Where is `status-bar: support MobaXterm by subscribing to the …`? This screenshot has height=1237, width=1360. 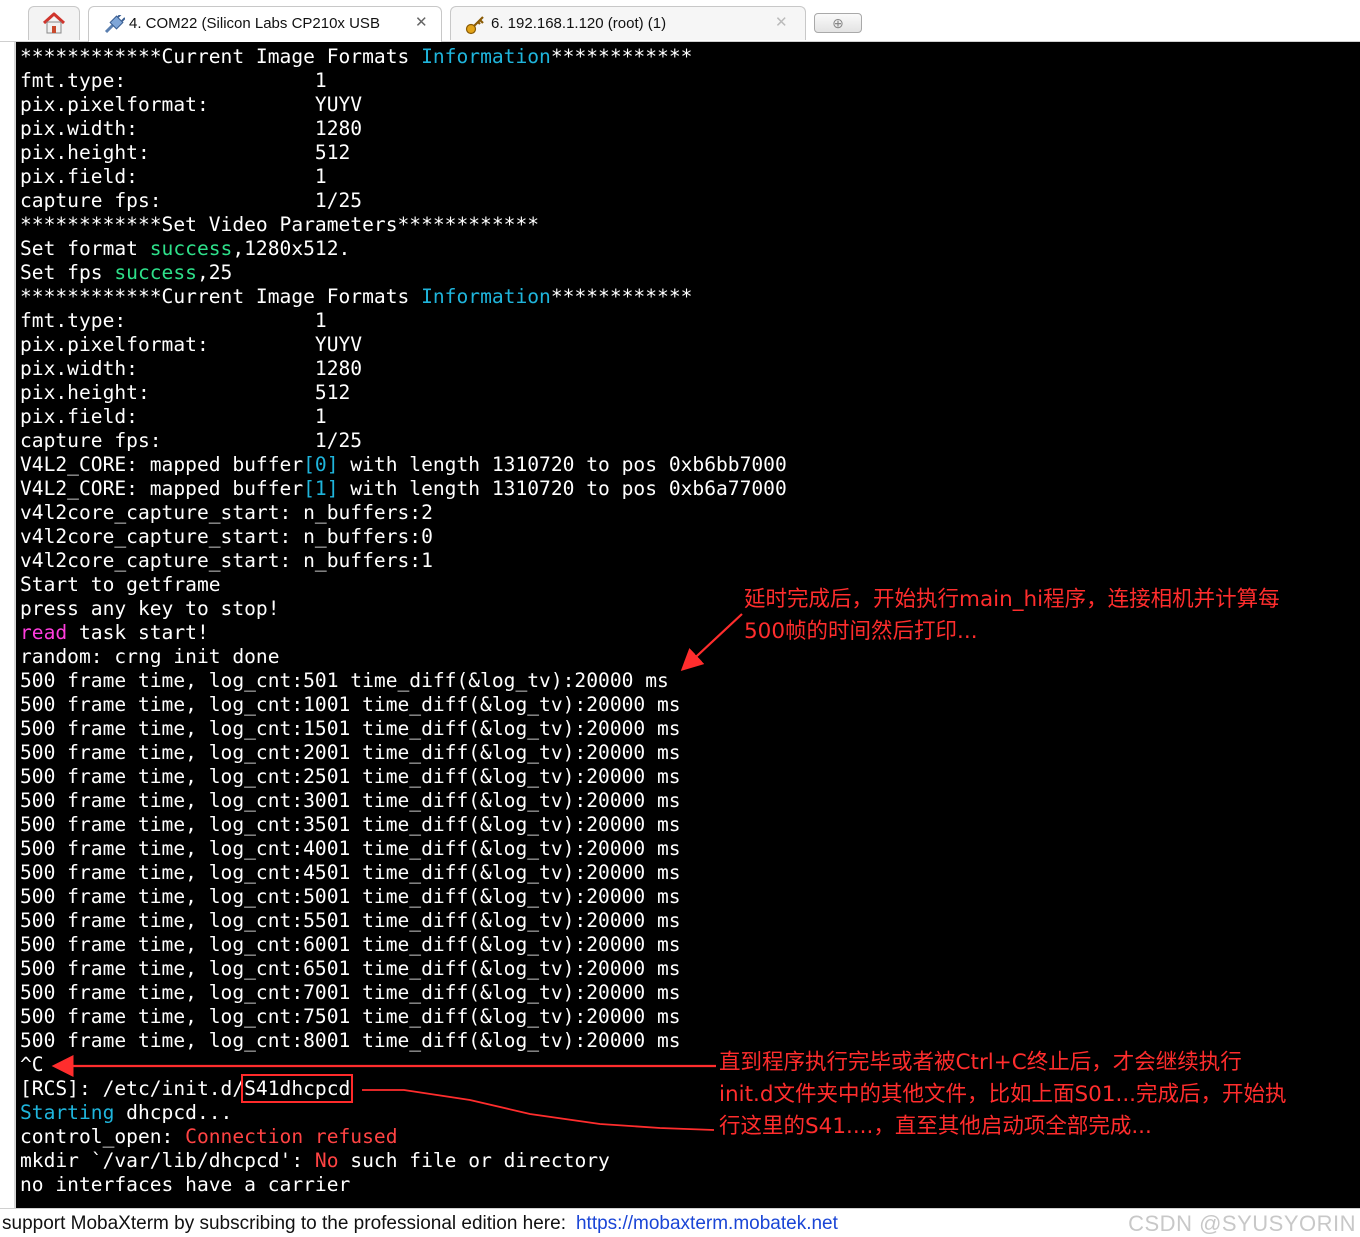 status-bar: support MobaXterm by subscribing to the … is located at coordinates (680, 1222).